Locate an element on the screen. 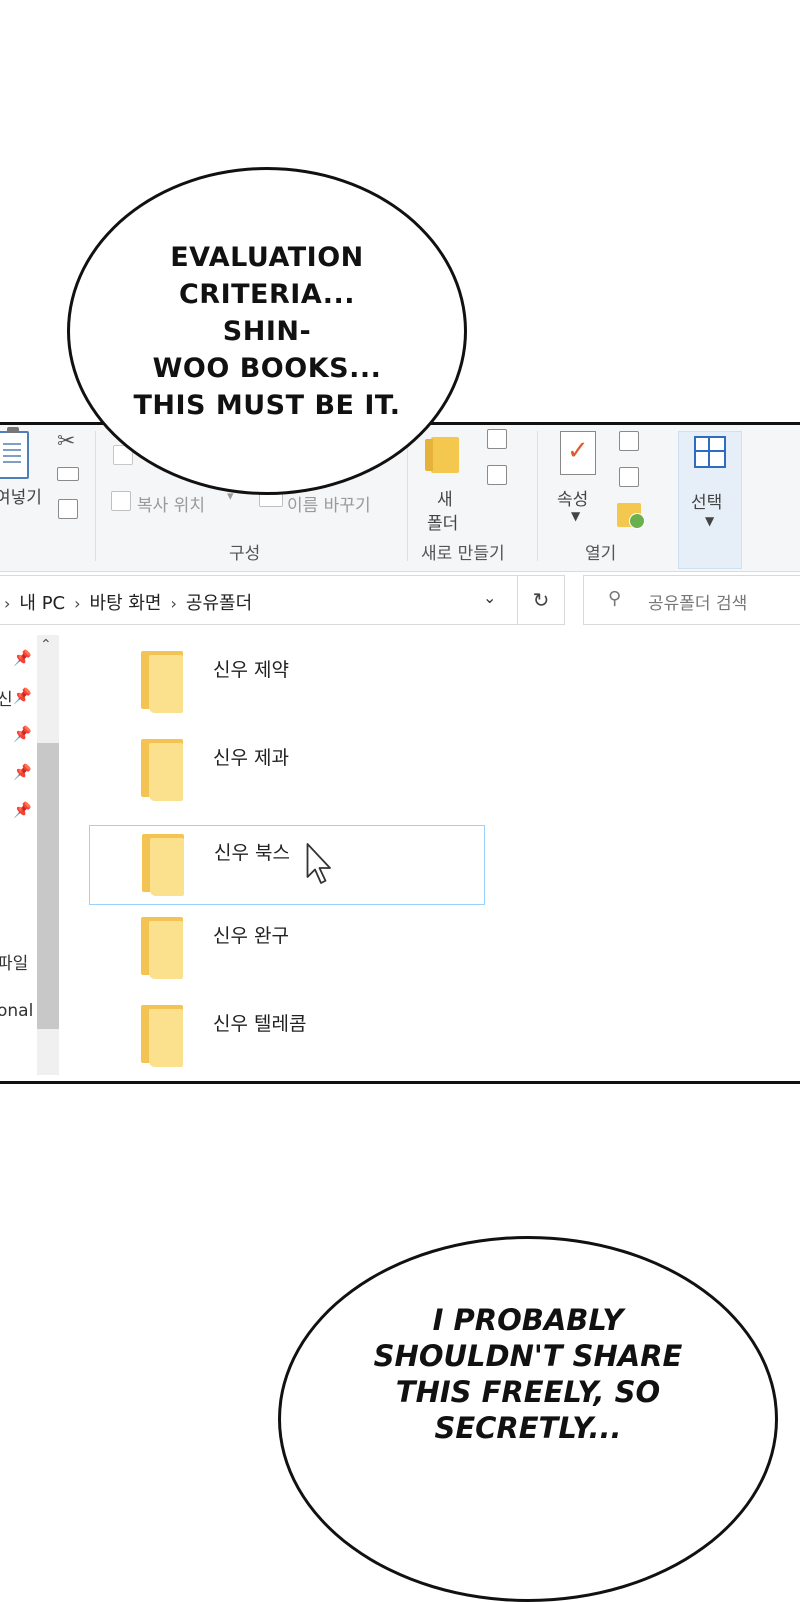 Image resolution: width=800 pixels, height=1602 pixels. select-button: 선택 ▼ is located at coordinates (710, 500).